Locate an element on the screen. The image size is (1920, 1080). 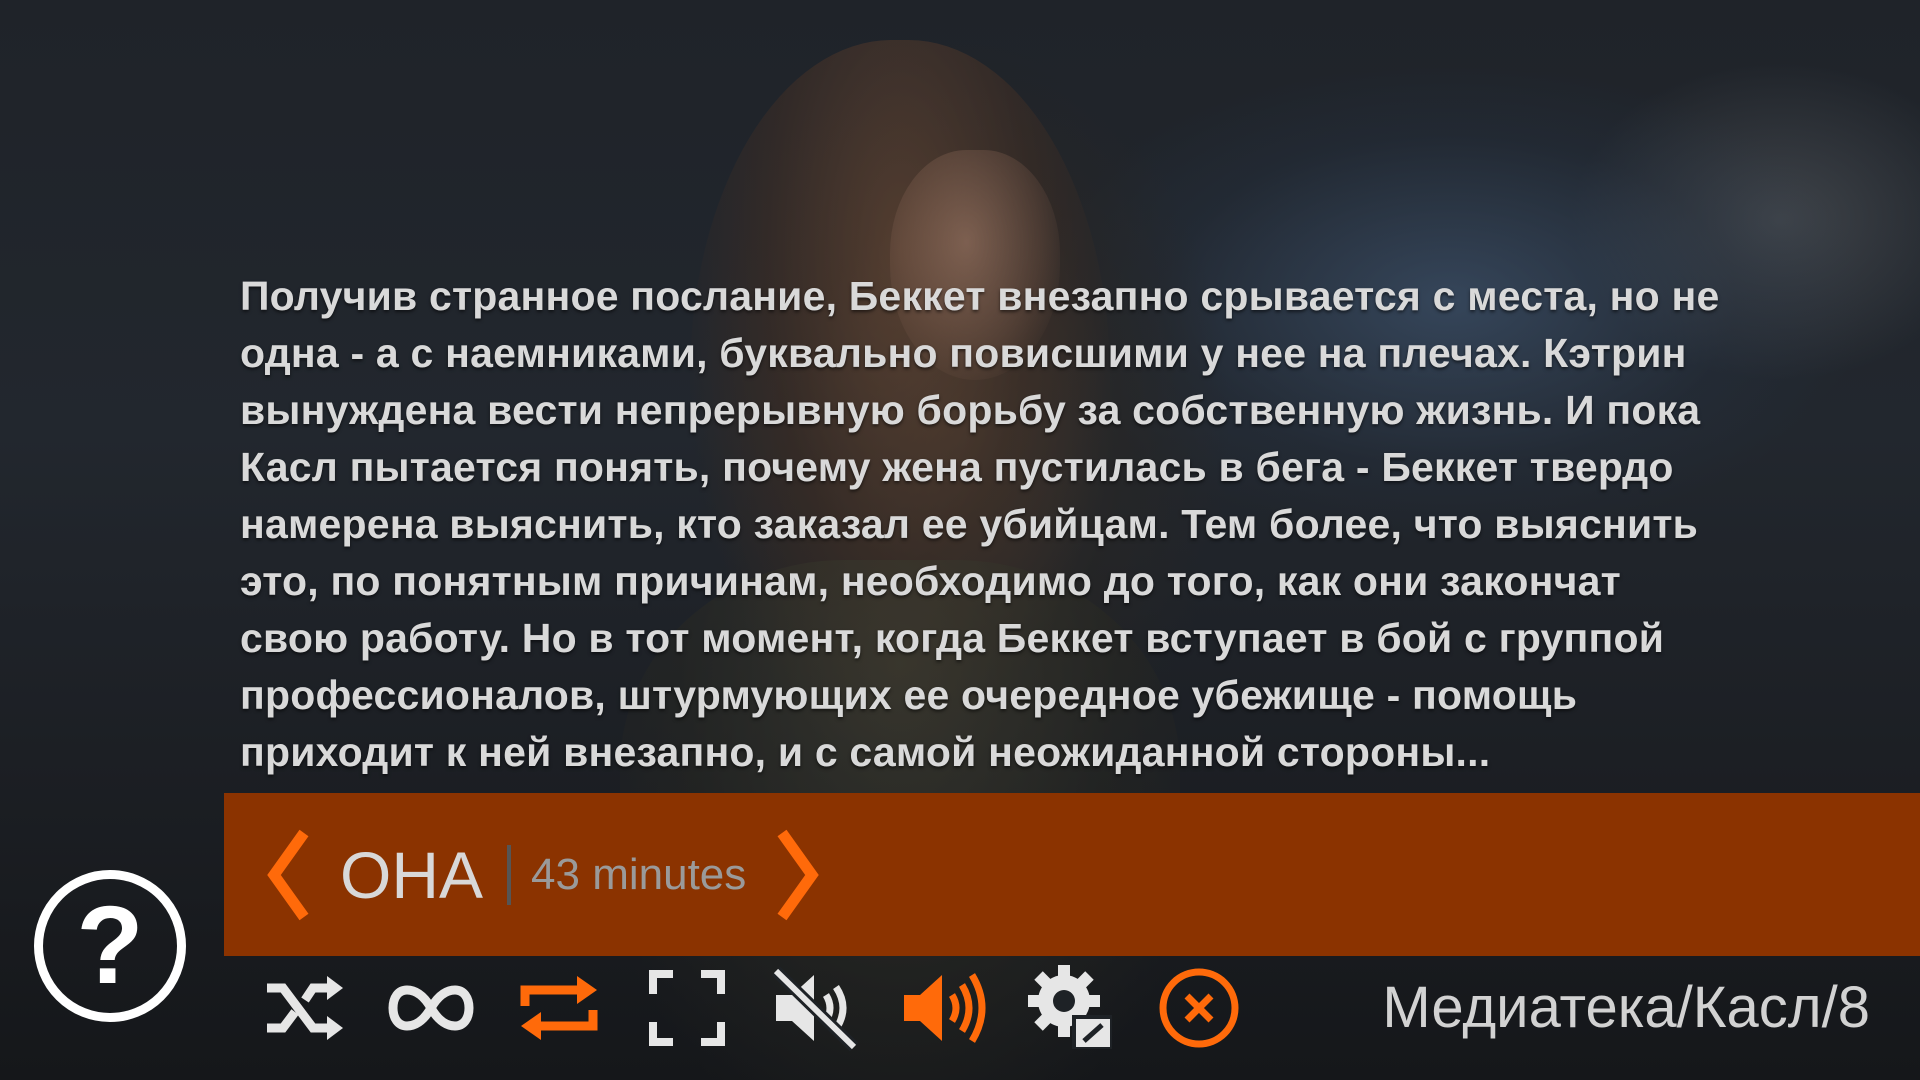
close-icon is located at coordinates (1199, 1008).